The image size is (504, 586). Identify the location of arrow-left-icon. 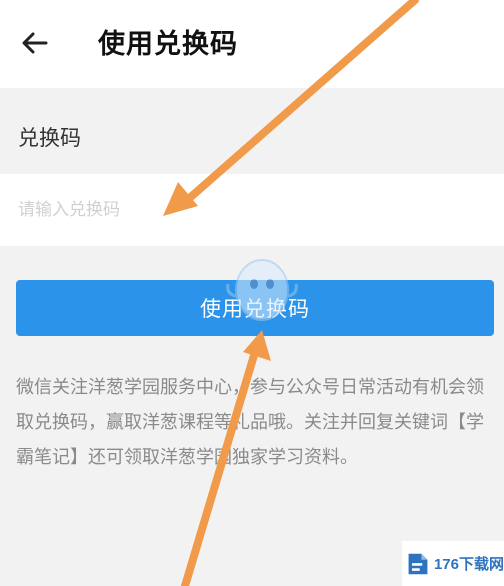
(35, 43).